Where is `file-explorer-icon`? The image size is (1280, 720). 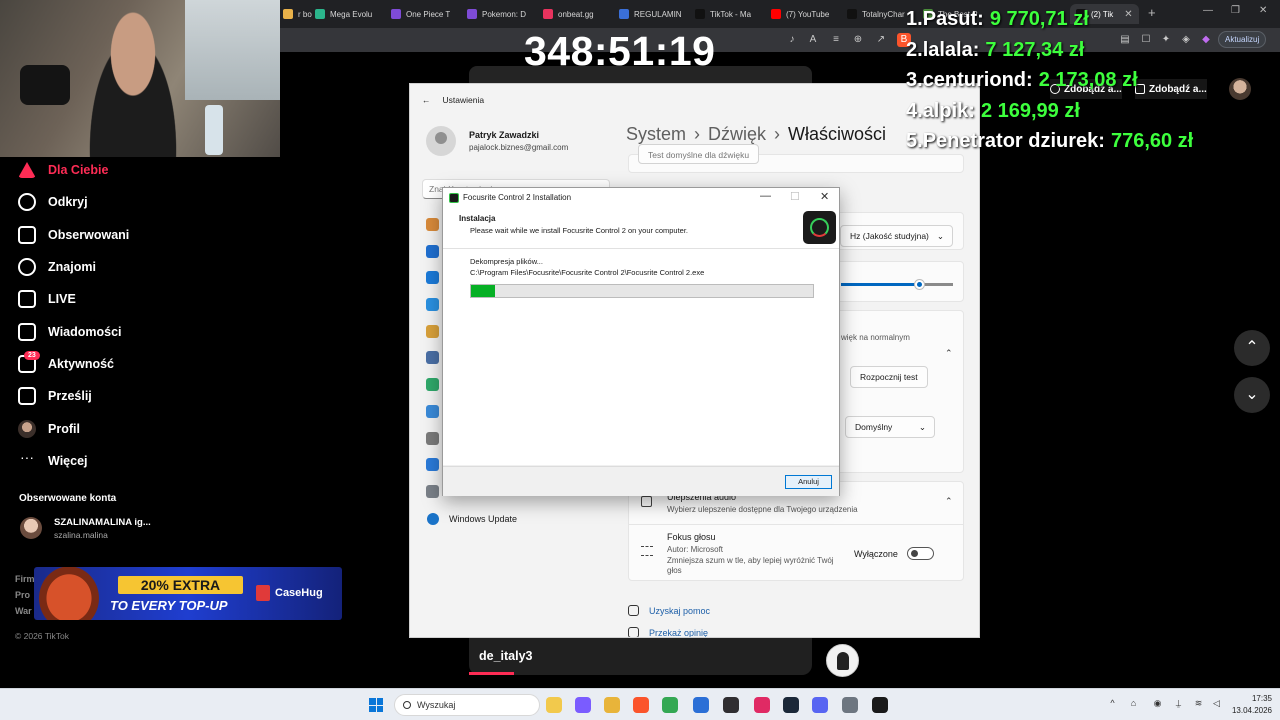
file-explorer-icon is located at coordinates (554, 705).